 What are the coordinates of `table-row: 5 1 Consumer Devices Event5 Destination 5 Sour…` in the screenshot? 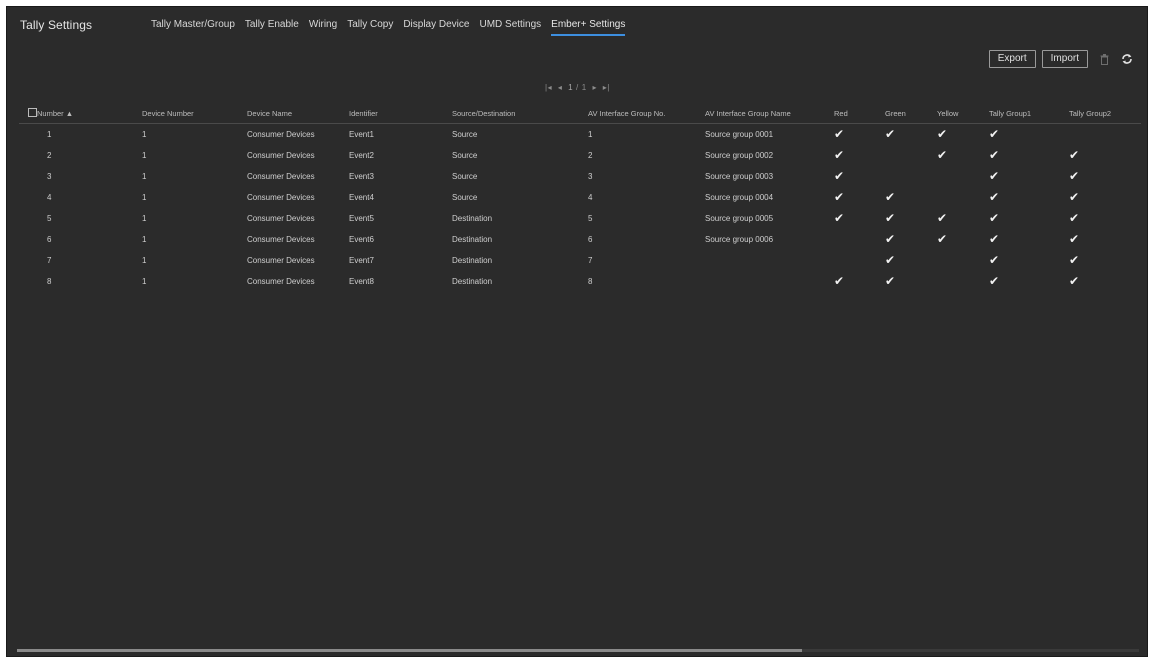 It's located at (580, 218).